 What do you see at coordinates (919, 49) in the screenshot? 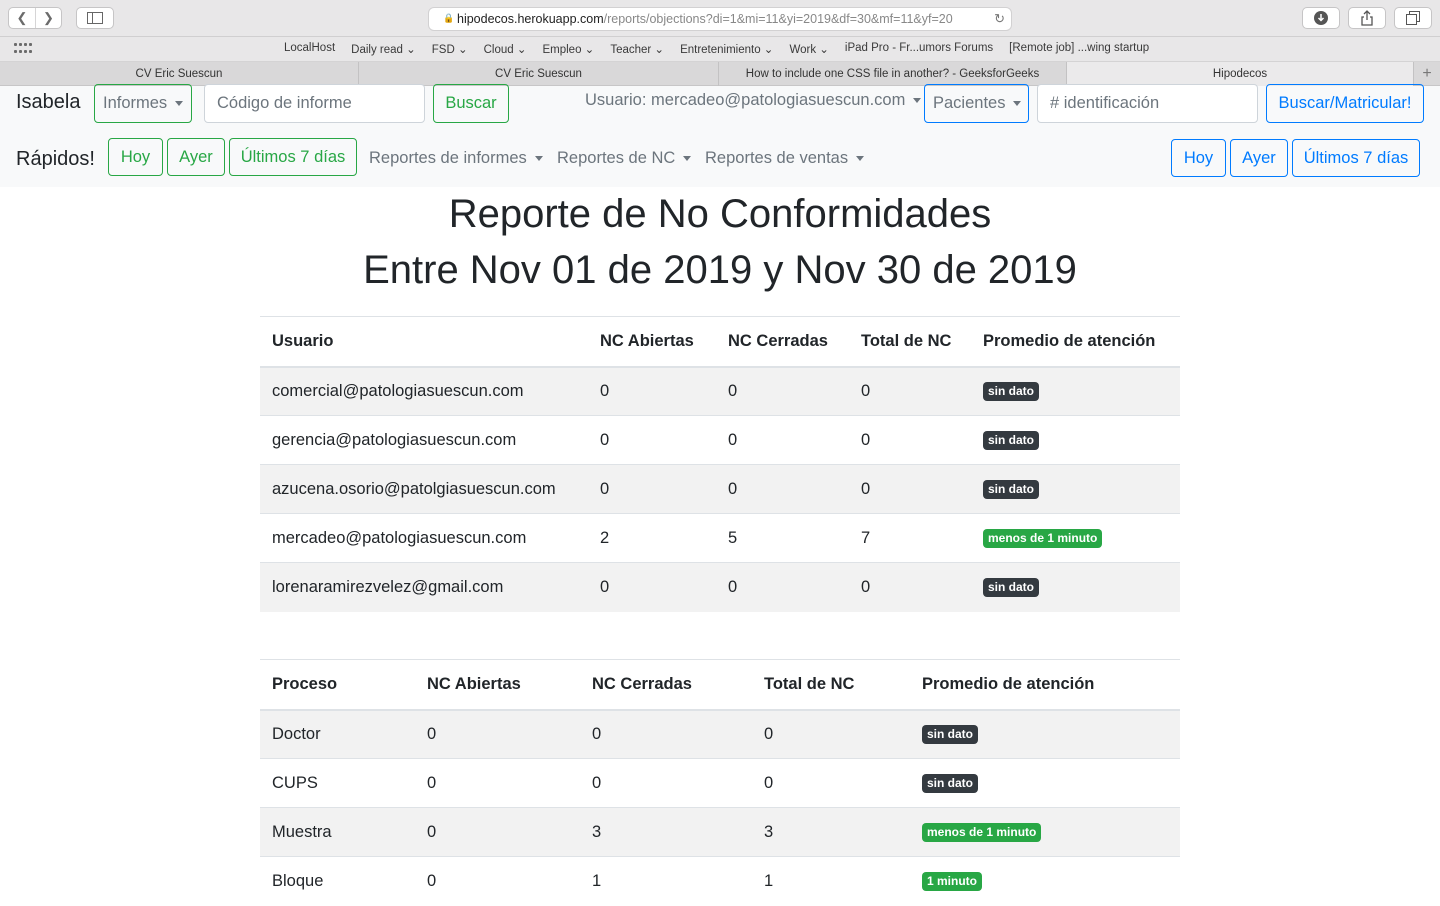
I see `bookmark-ipad-pro: iPad Pro - Fr...umors Forums` at bounding box center [919, 49].